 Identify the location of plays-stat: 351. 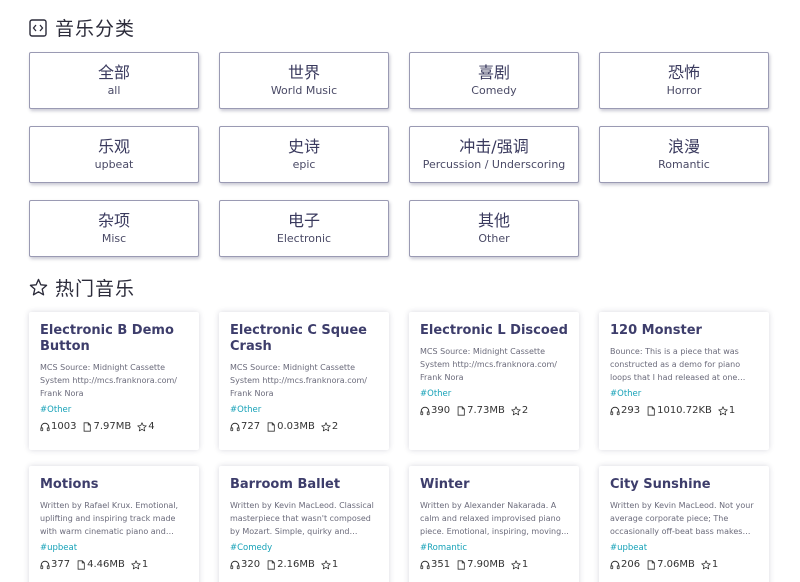
(435, 565).